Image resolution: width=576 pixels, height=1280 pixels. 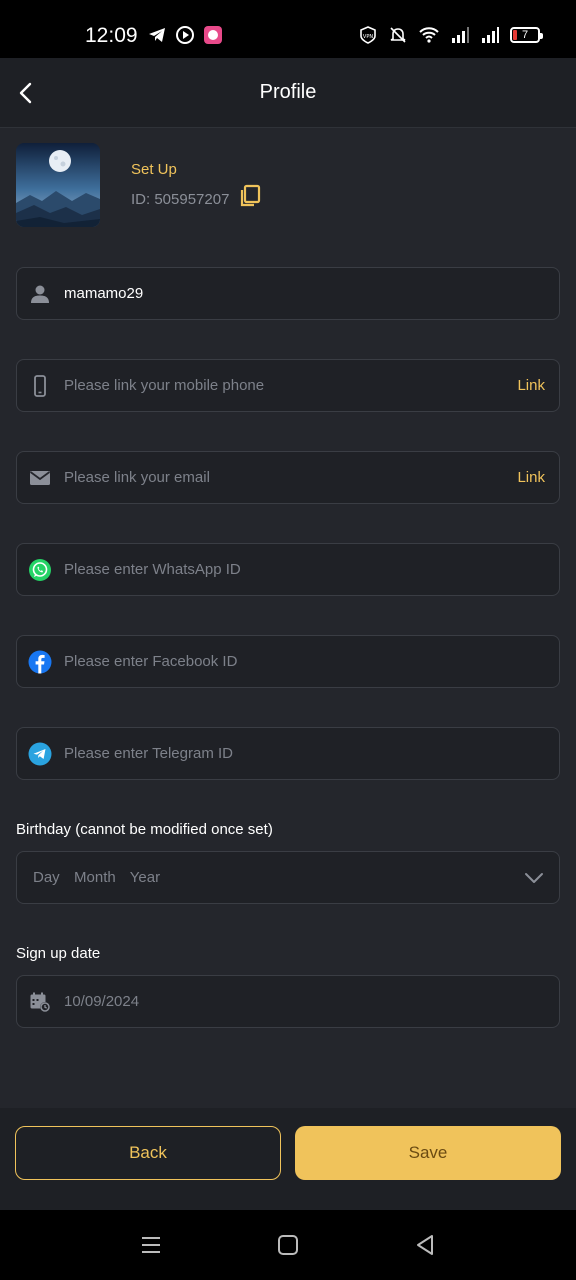 I want to click on signup-date-field: 10/09/2024, so click(x=288, y=1001).